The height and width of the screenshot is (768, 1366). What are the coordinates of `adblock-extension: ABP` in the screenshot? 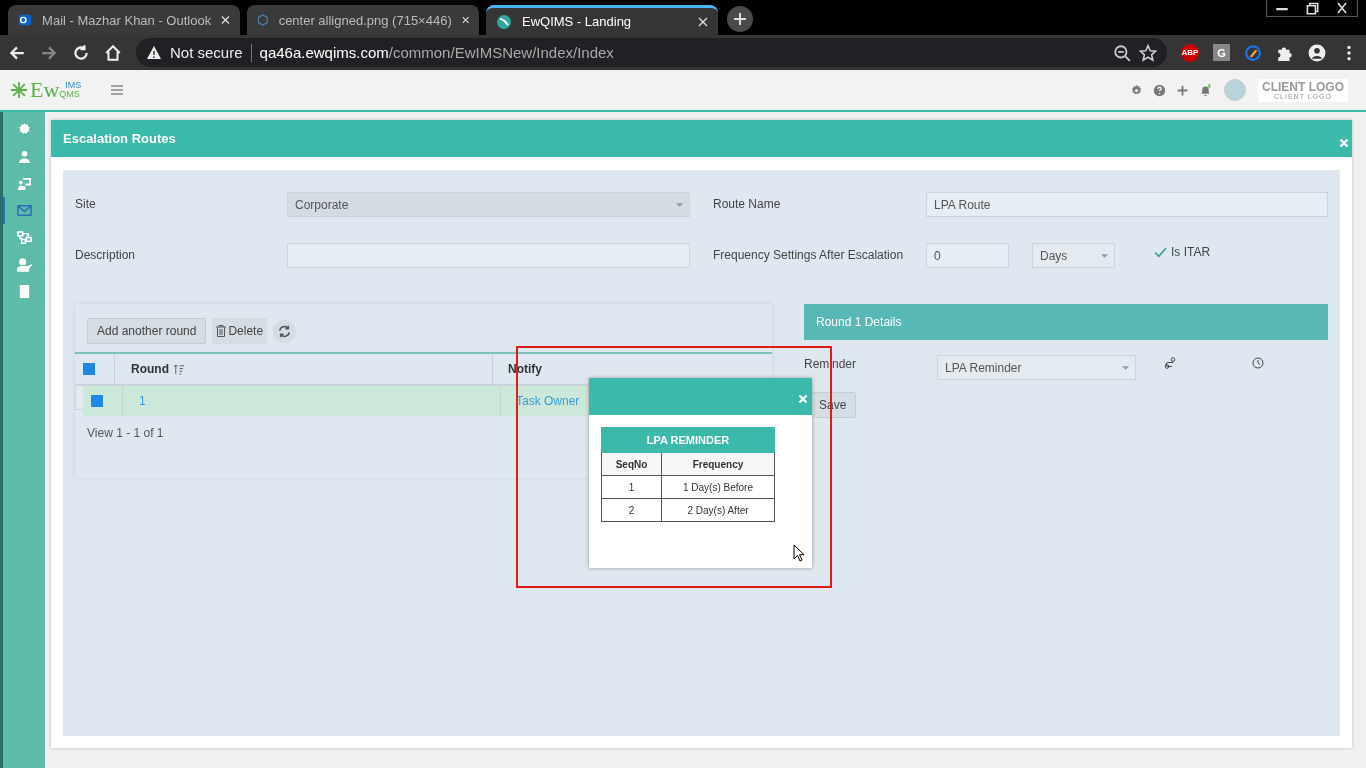 It's located at (1190, 52).